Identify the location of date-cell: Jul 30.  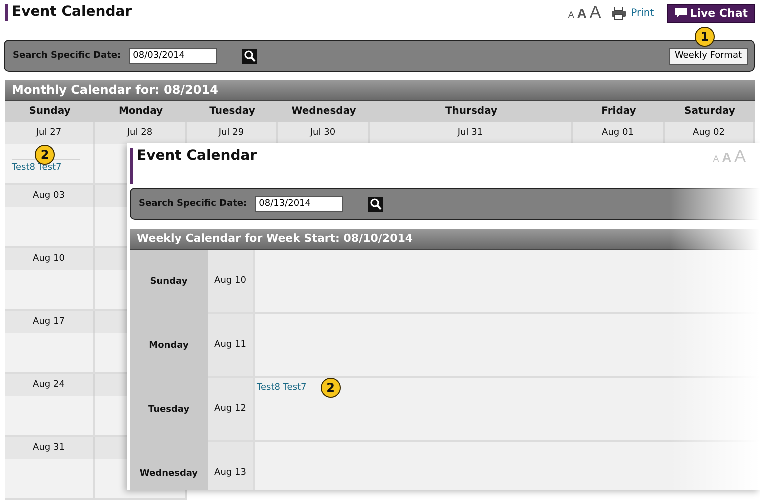
(324, 133).